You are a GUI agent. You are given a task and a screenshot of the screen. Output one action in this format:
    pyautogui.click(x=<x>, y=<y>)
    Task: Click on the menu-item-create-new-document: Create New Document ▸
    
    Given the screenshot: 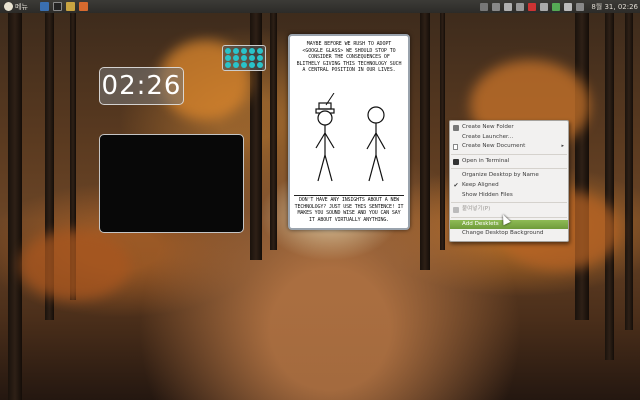 What is the action you would take?
    pyautogui.click(x=509, y=147)
    